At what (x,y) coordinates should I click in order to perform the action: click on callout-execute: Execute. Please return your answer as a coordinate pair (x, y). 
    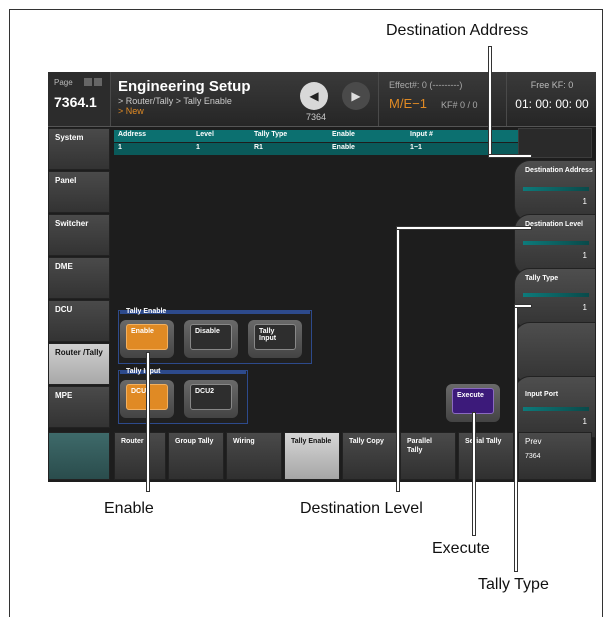
    Looking at the image, I should click on (461, 548).